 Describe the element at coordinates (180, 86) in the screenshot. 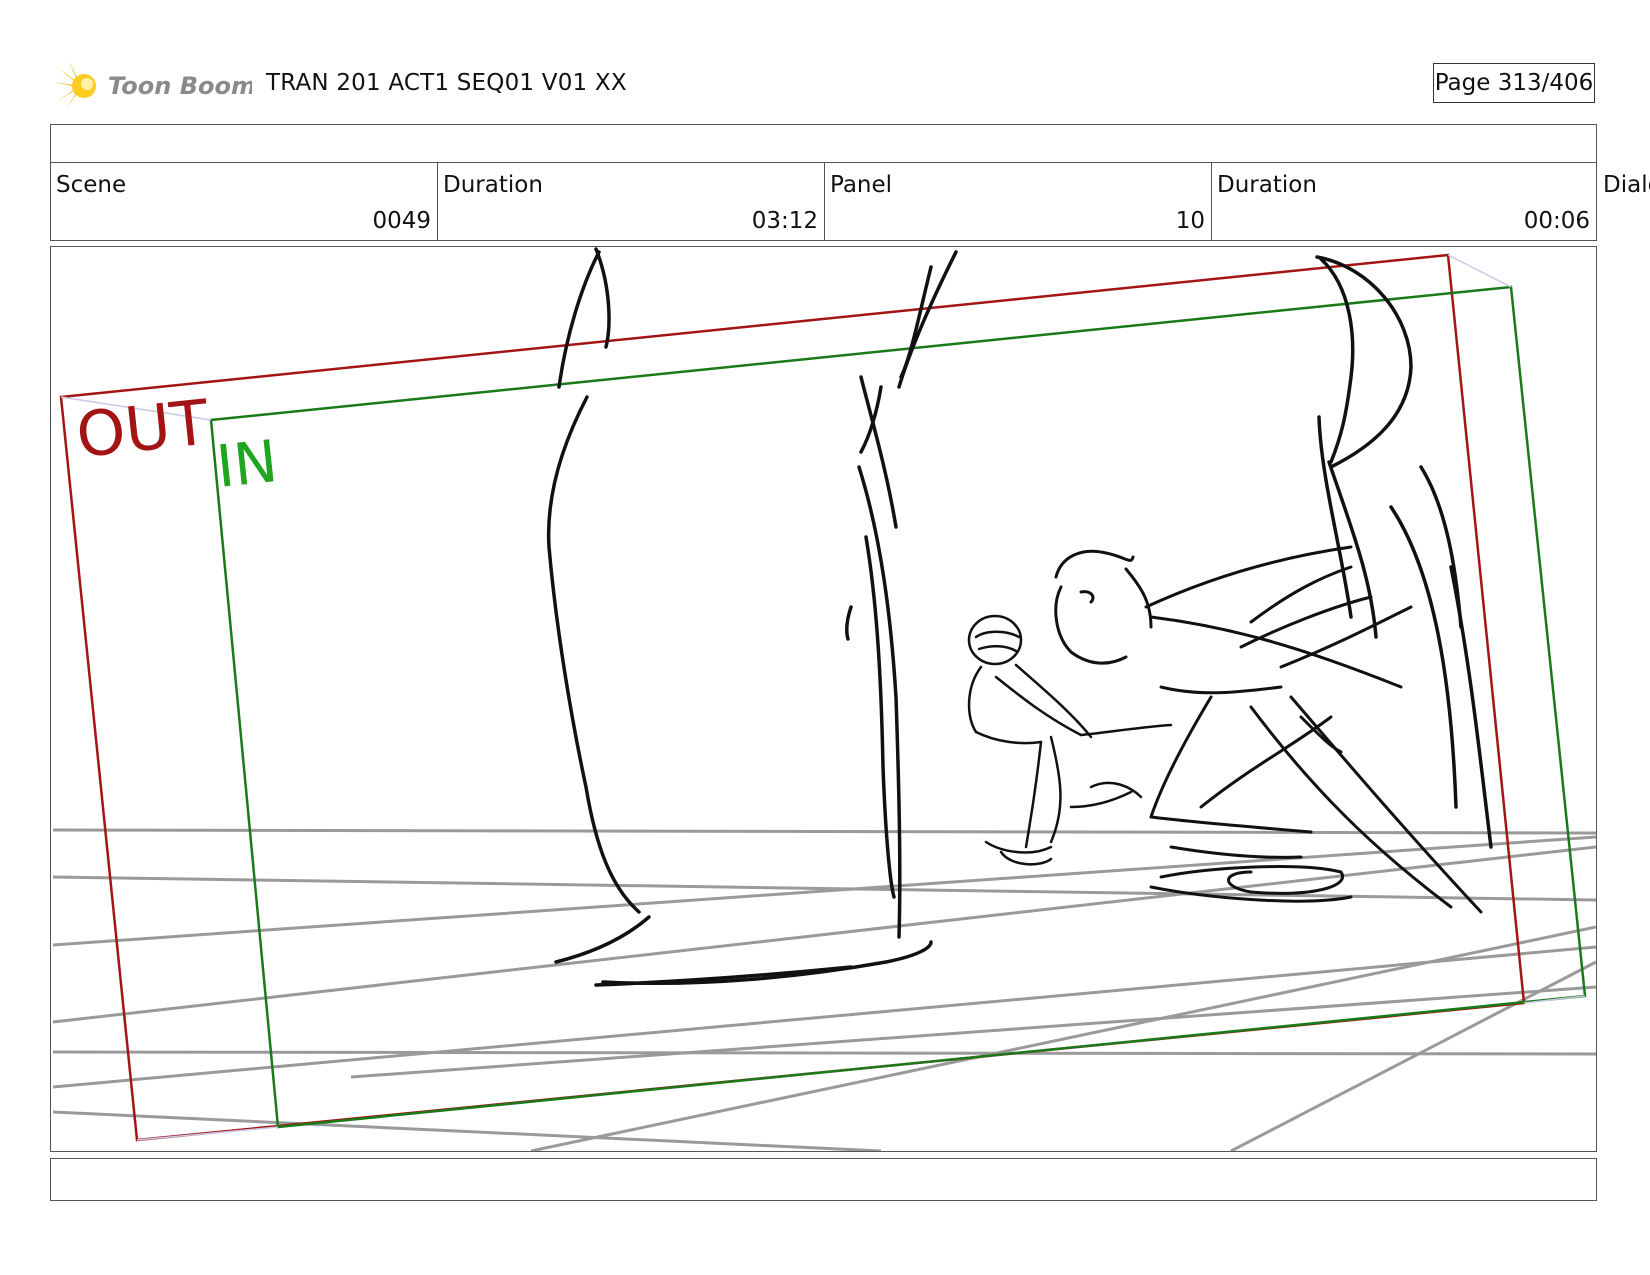

I see `logo-wordmark: Toon Boom` at that location.